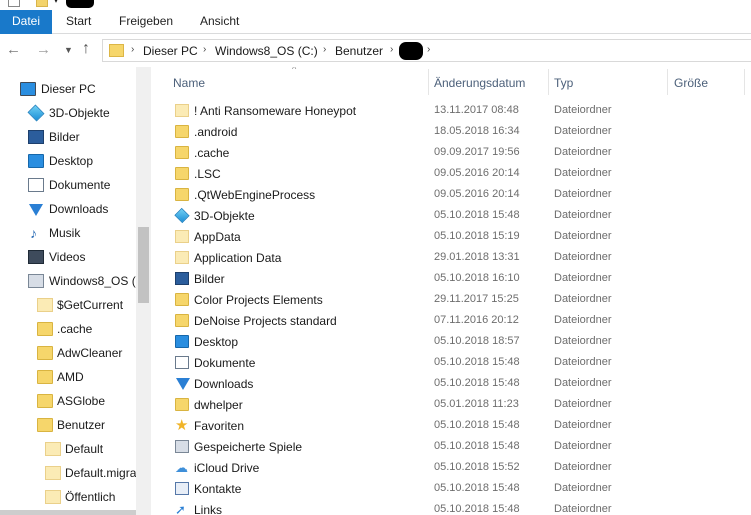 The width and height of the screenshot is (751, 515). What do you see at coordinates (75, 329) in the screenshot?
I see `nav-item-label: .cache` at bounding box center [75, 329].